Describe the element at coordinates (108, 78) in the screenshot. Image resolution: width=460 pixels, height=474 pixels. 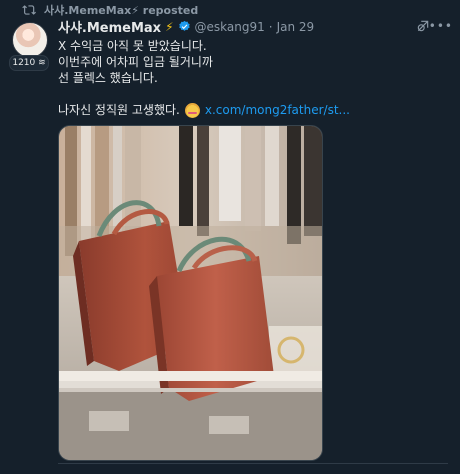
I see `tweet-line: 선 플렉스 했습니다.` at that location.